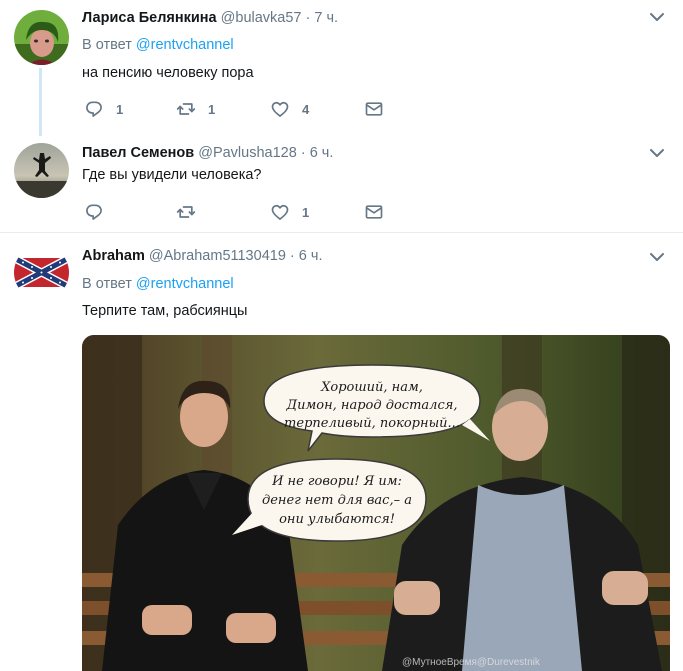  I want to click on tweet-header: Лариса Белянкина @bulavka57 · 7 ч., so click(210, 18).